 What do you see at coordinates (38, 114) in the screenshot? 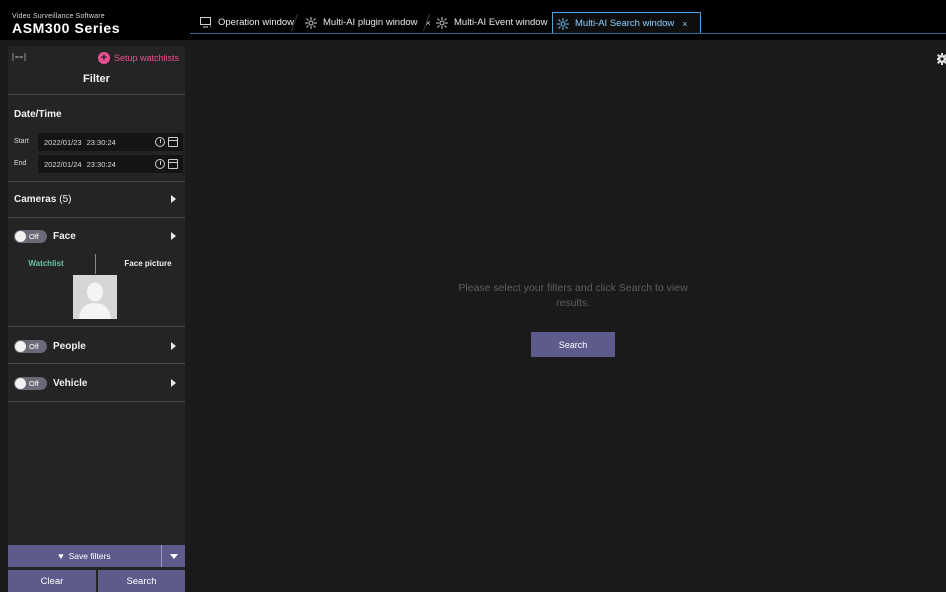
I see `datetime-heading: Date/Time` at bounding box center [38, 114].